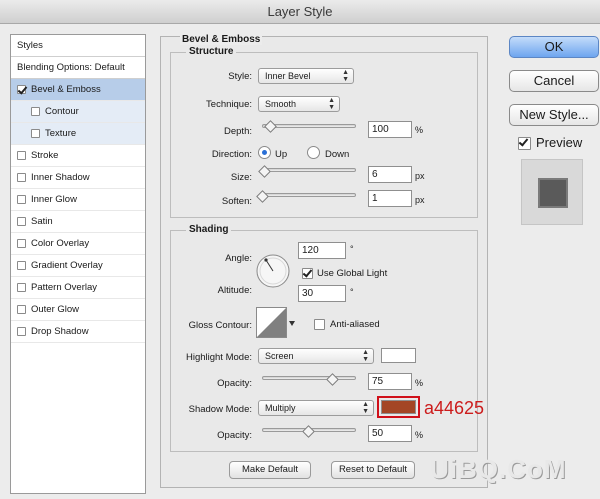  Describe the element at coordinates (234, 383) in the screenshot. I see `highlight-opacity-label: Opacity:` at that location.